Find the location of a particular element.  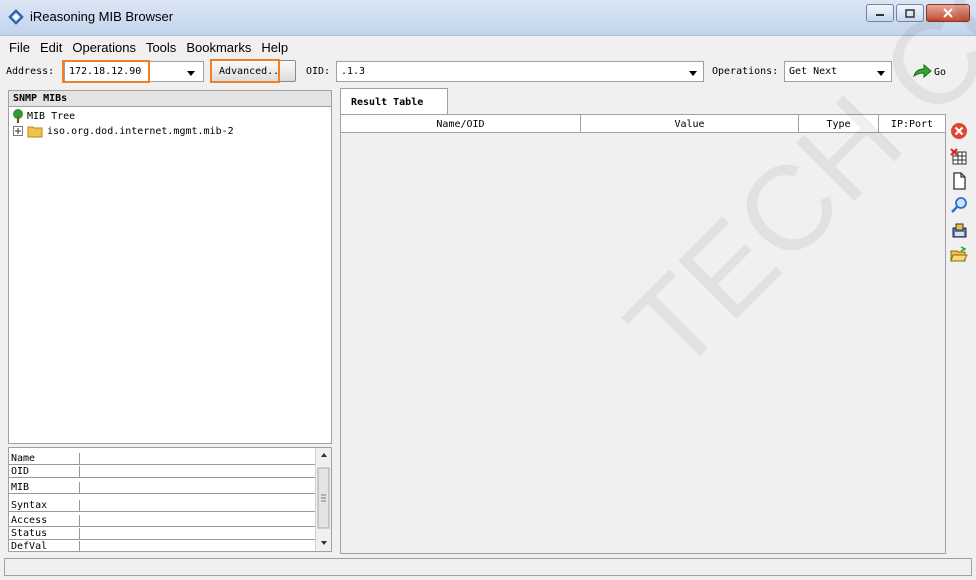

minimize-icon is located at coordinates (880, 15).